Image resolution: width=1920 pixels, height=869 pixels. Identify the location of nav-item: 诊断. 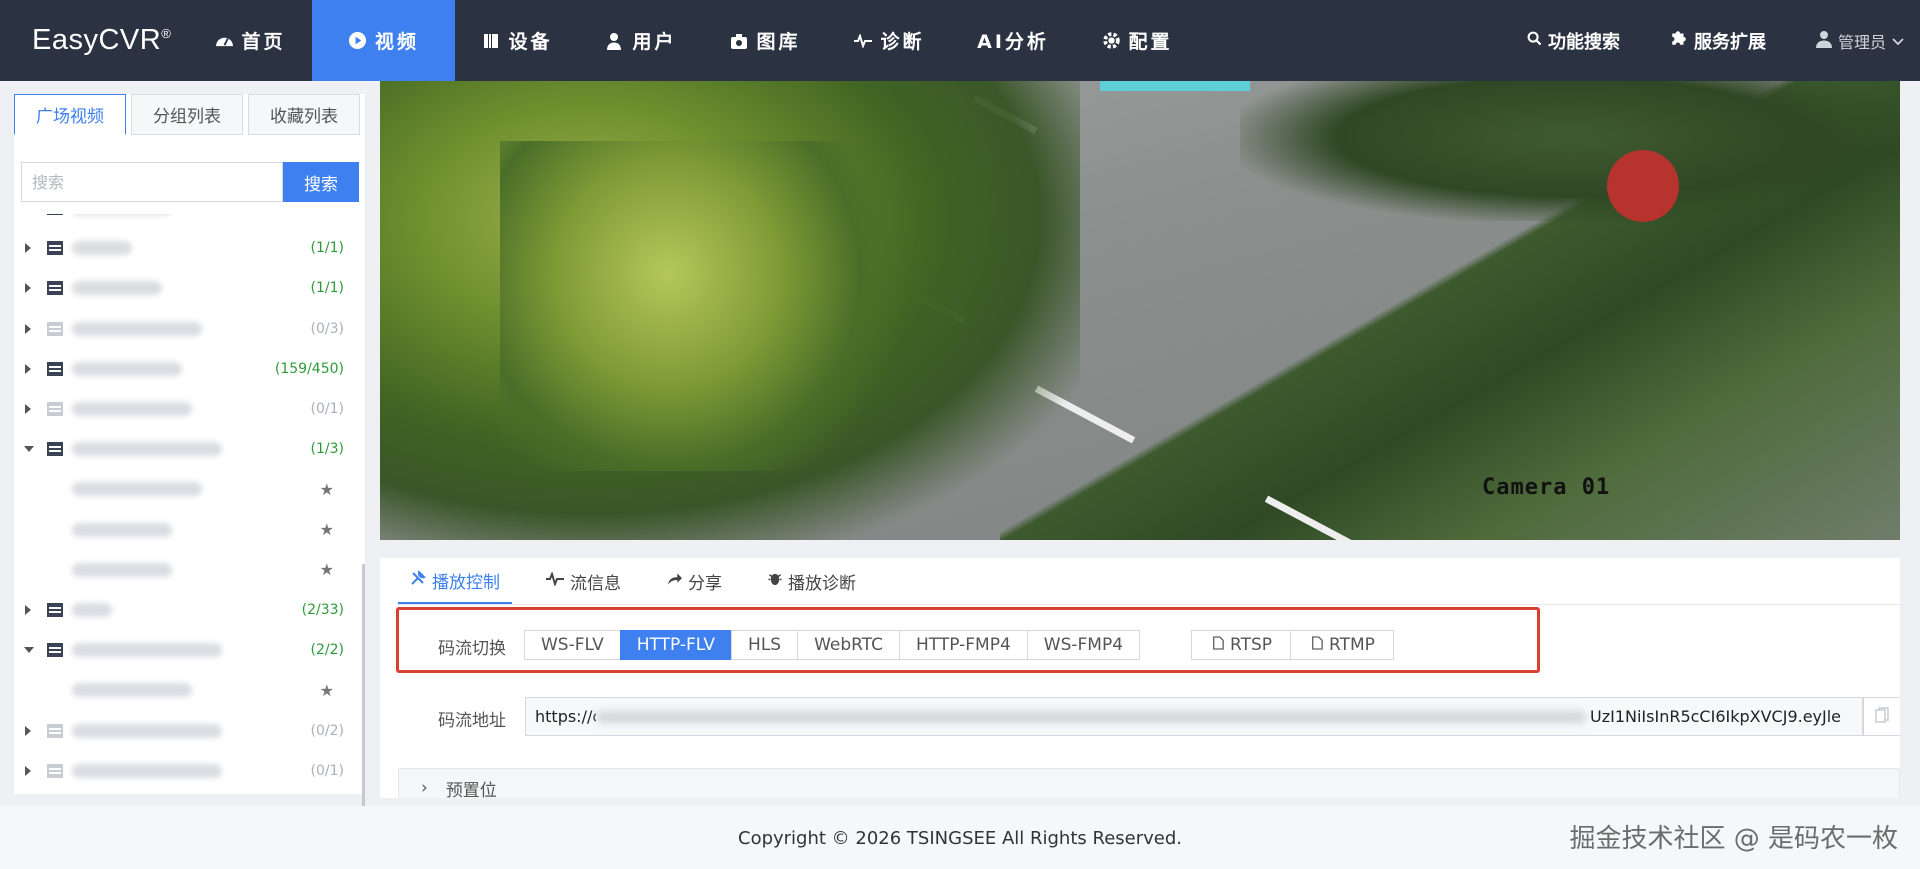
(889, 40).